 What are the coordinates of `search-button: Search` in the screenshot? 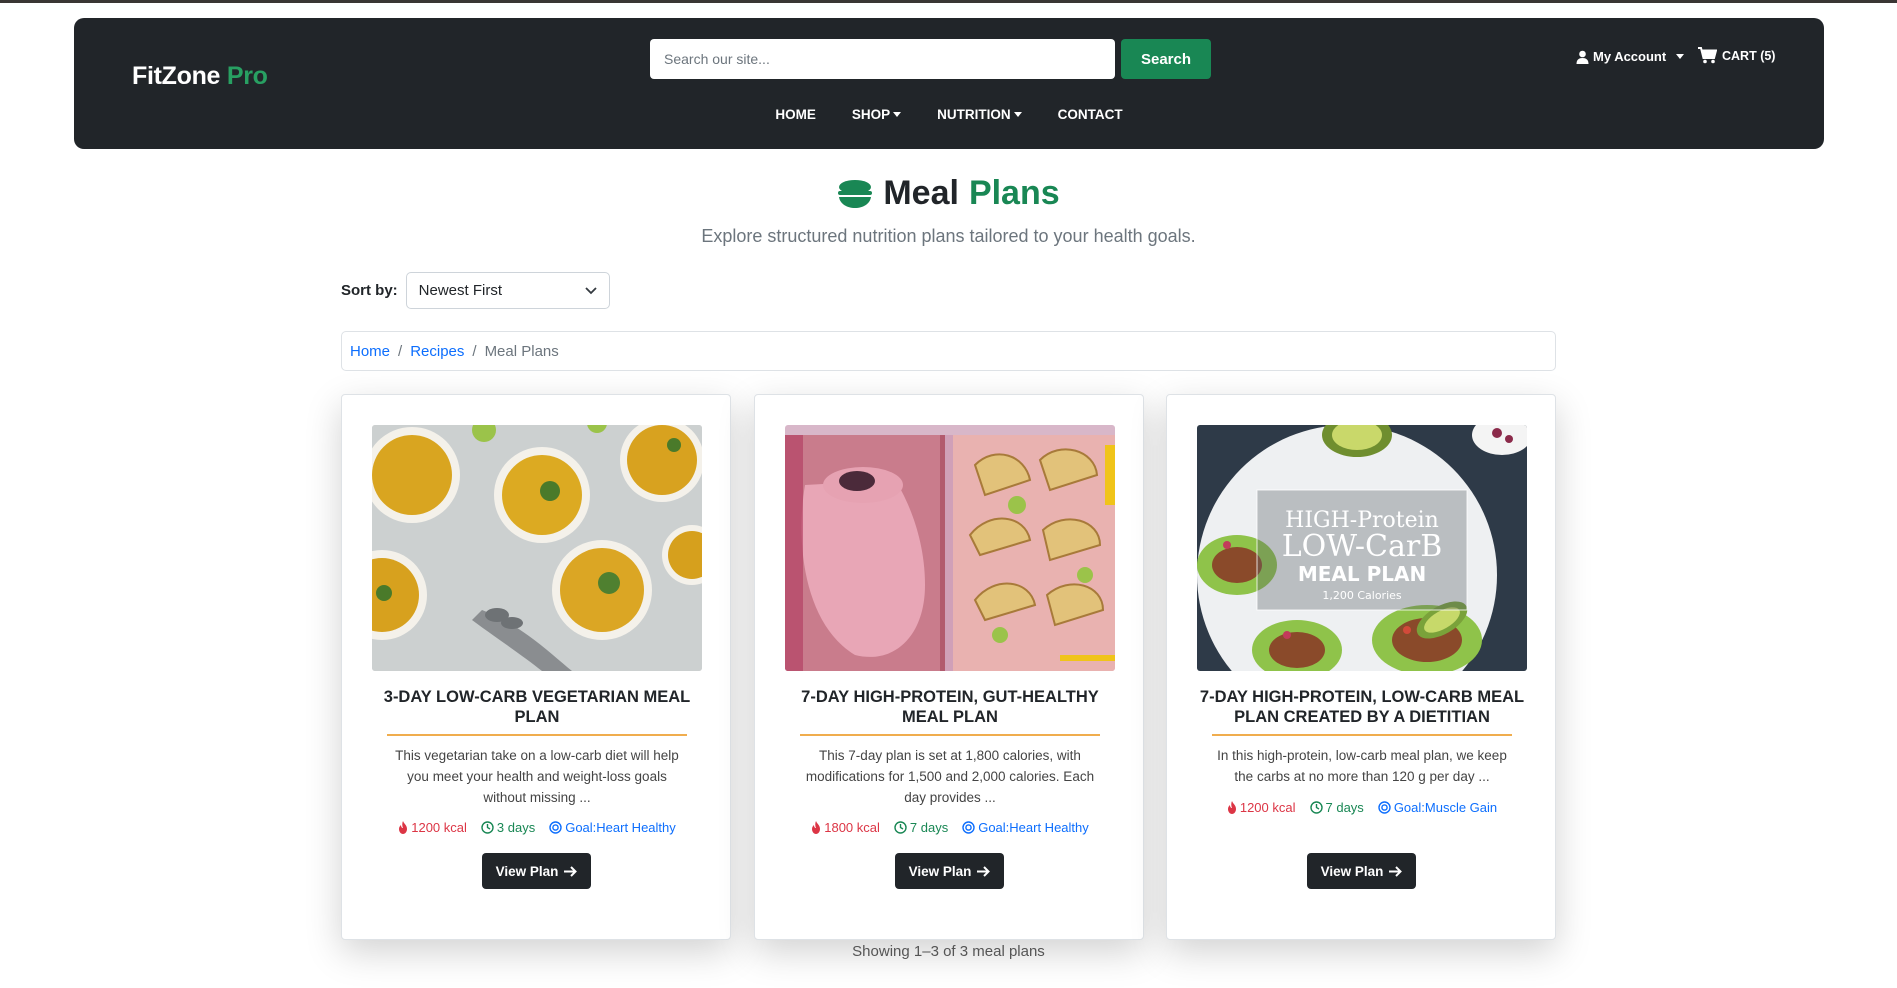 It's located at (1166, 59).